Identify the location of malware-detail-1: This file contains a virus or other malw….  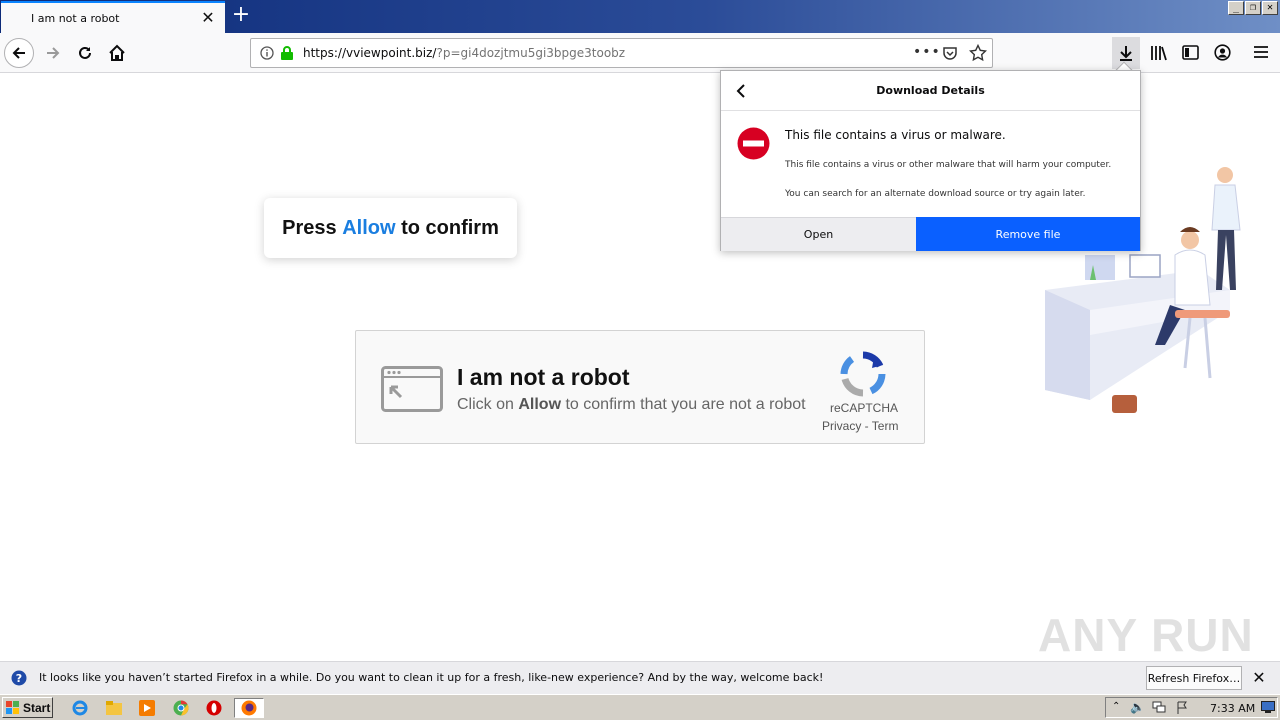
(948, 165).